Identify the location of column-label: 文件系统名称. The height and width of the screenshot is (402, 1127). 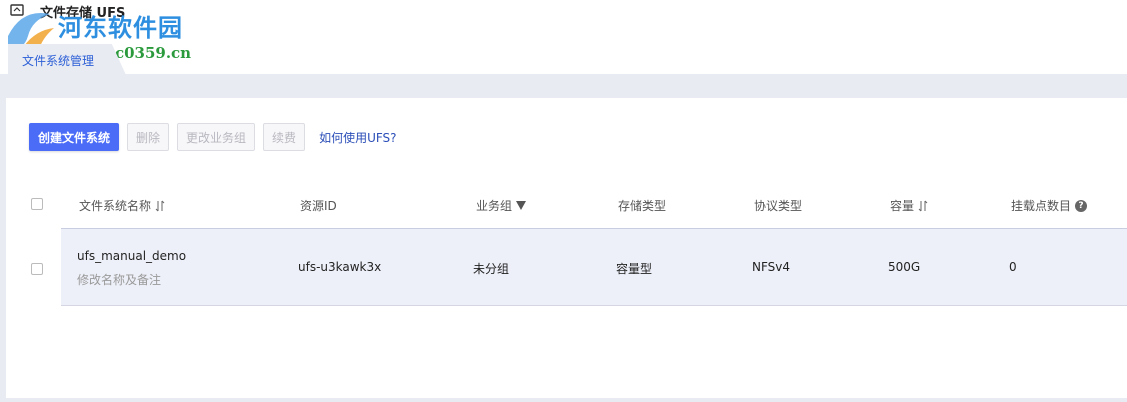
(115, 206).